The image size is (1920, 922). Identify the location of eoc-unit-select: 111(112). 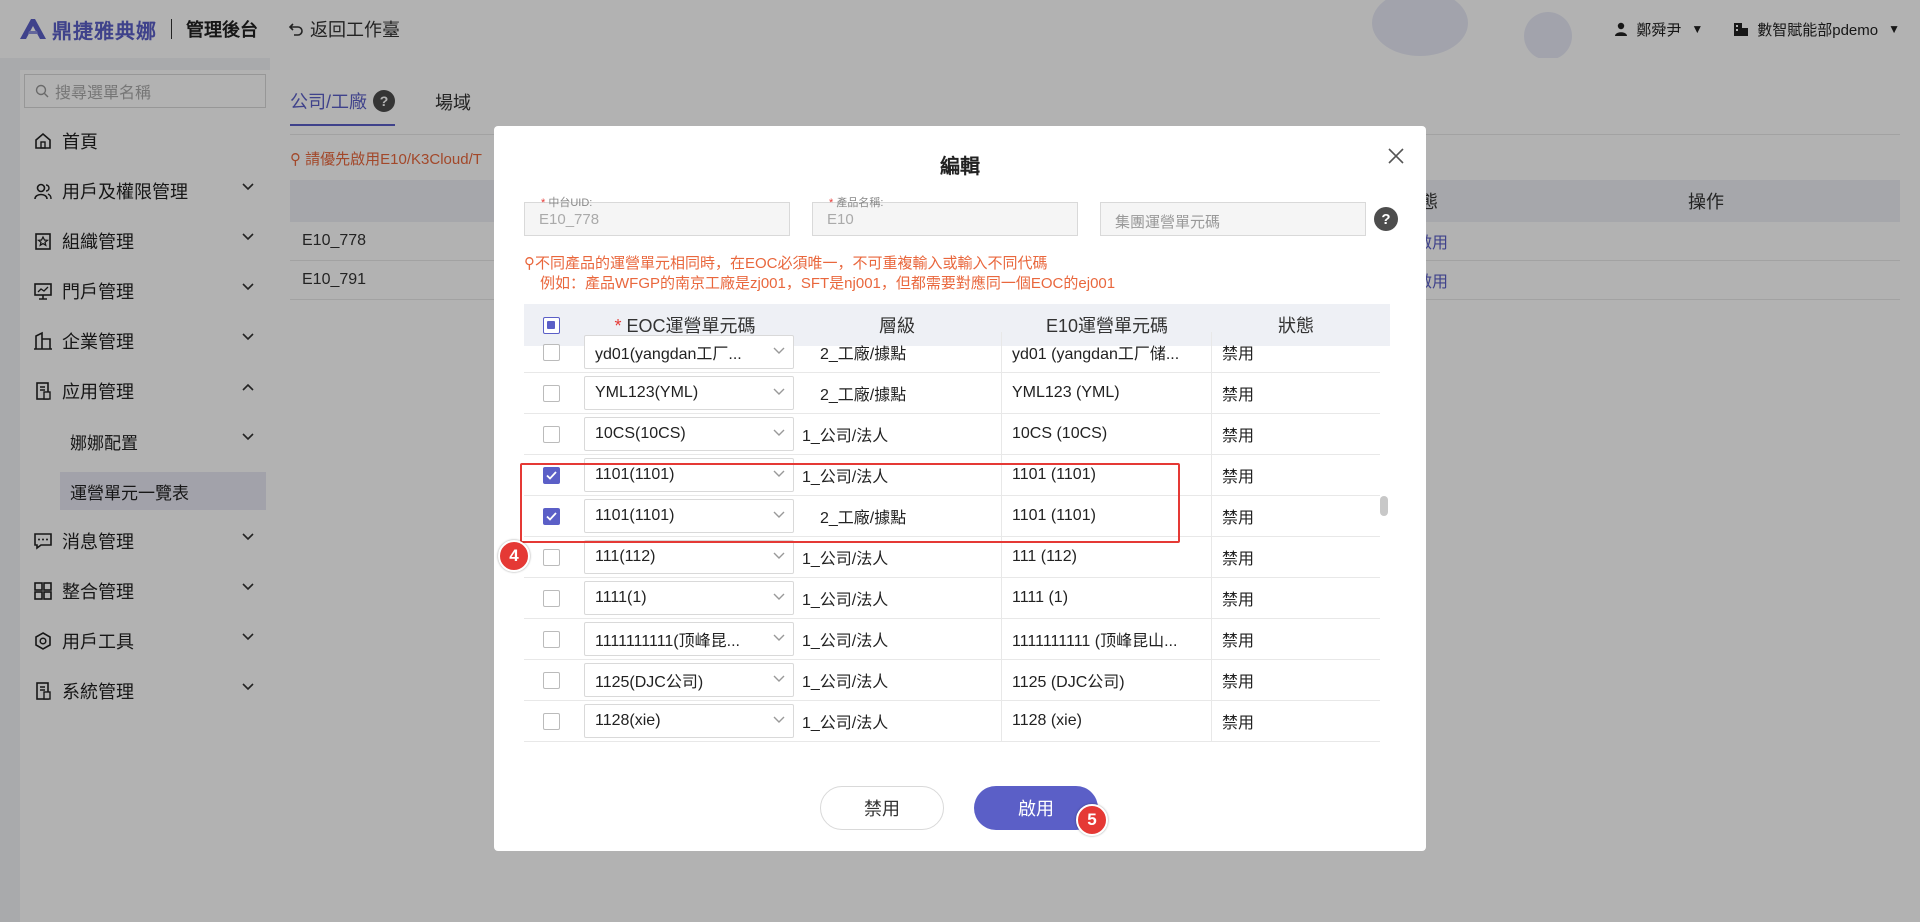
(689, 557).